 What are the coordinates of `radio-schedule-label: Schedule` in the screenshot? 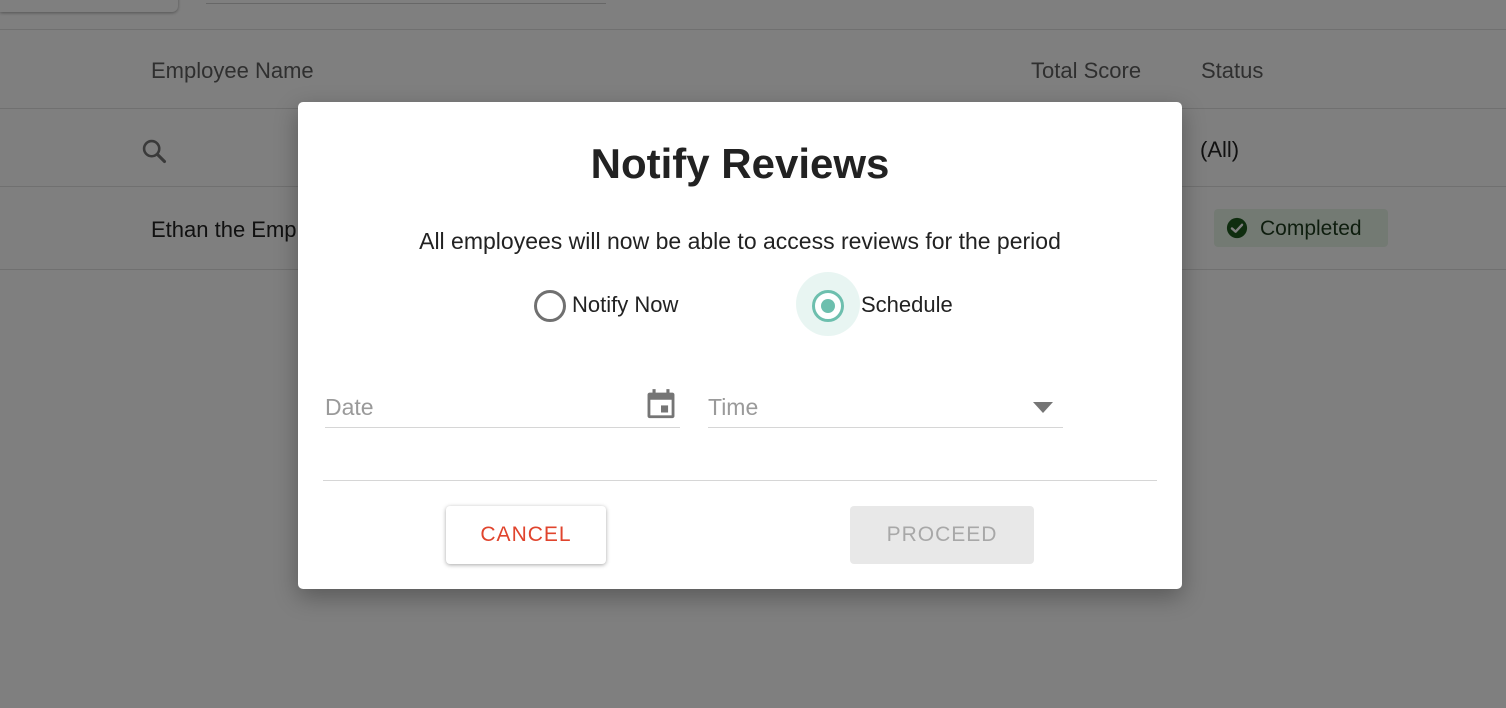 It's located at (907, 304).